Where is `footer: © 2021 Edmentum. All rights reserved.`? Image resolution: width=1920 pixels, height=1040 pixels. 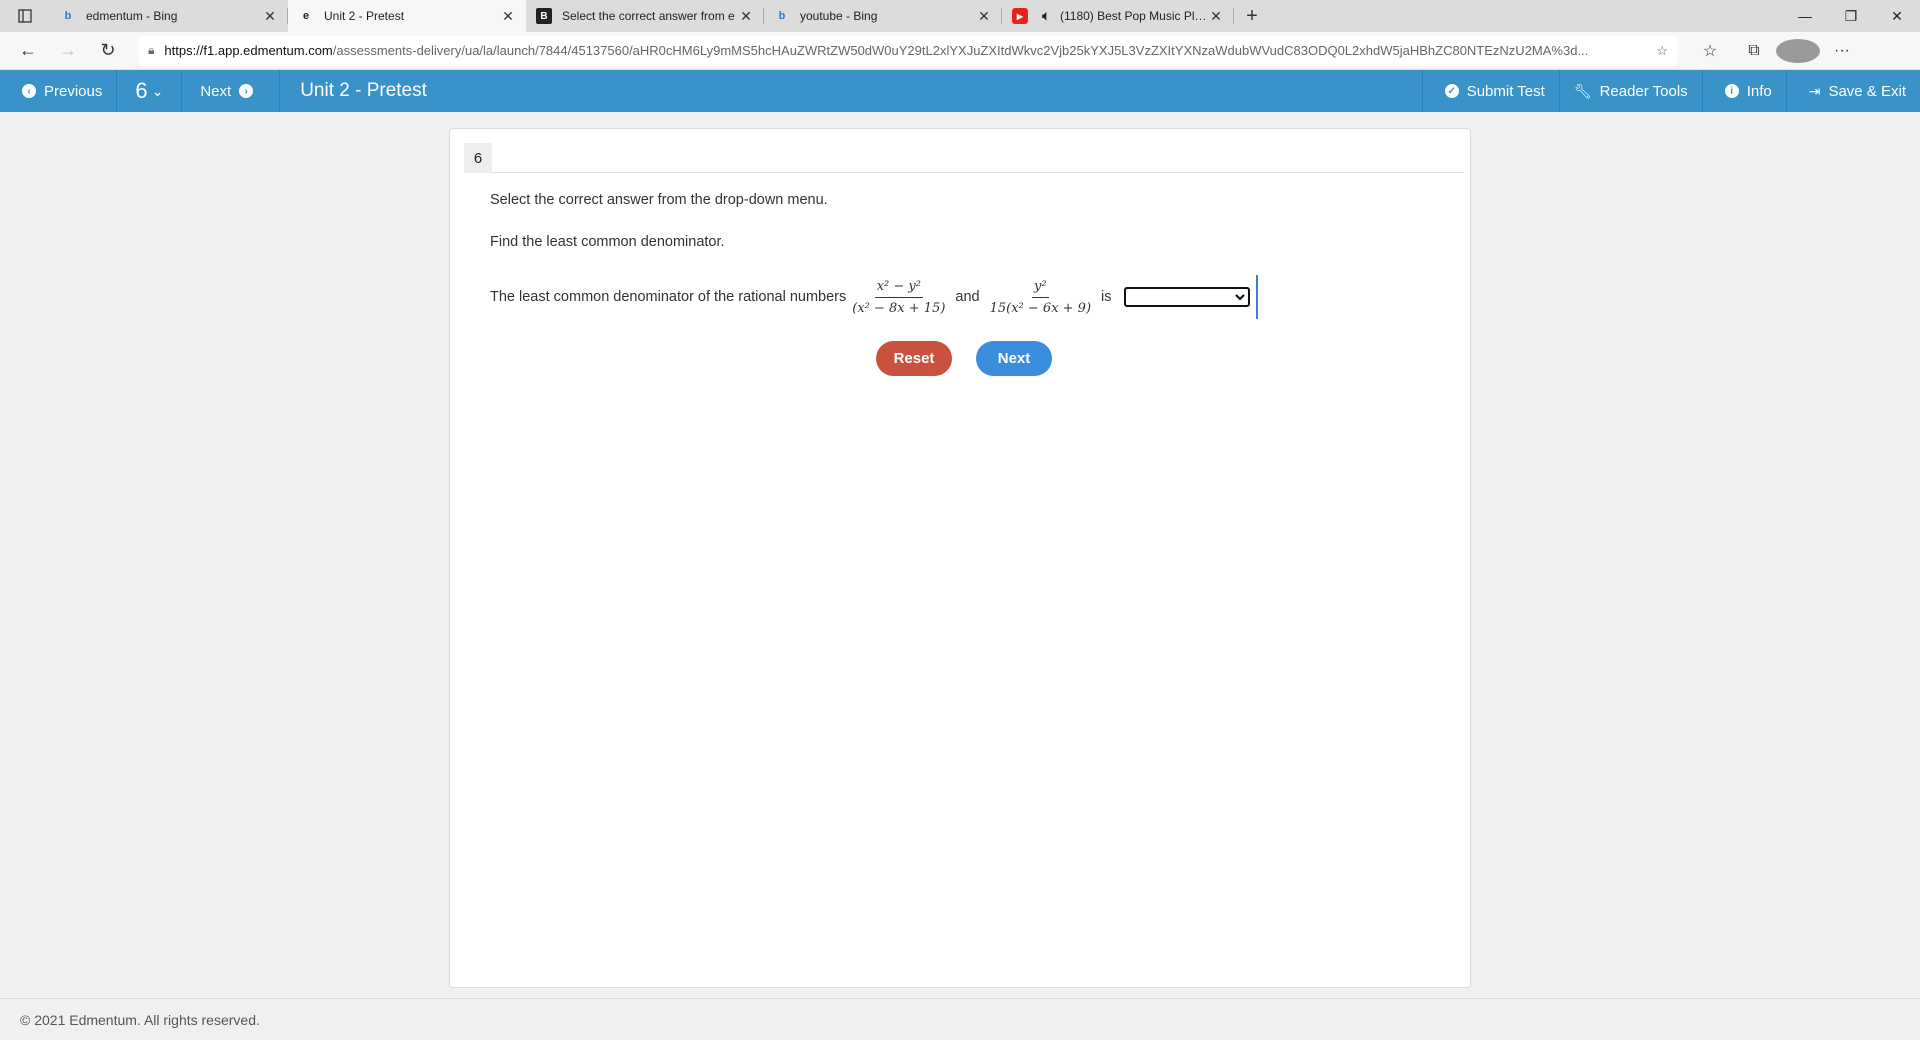
footer: © 2021 Edmentum. All rights reserved. is located at coordinates (960, 1019).